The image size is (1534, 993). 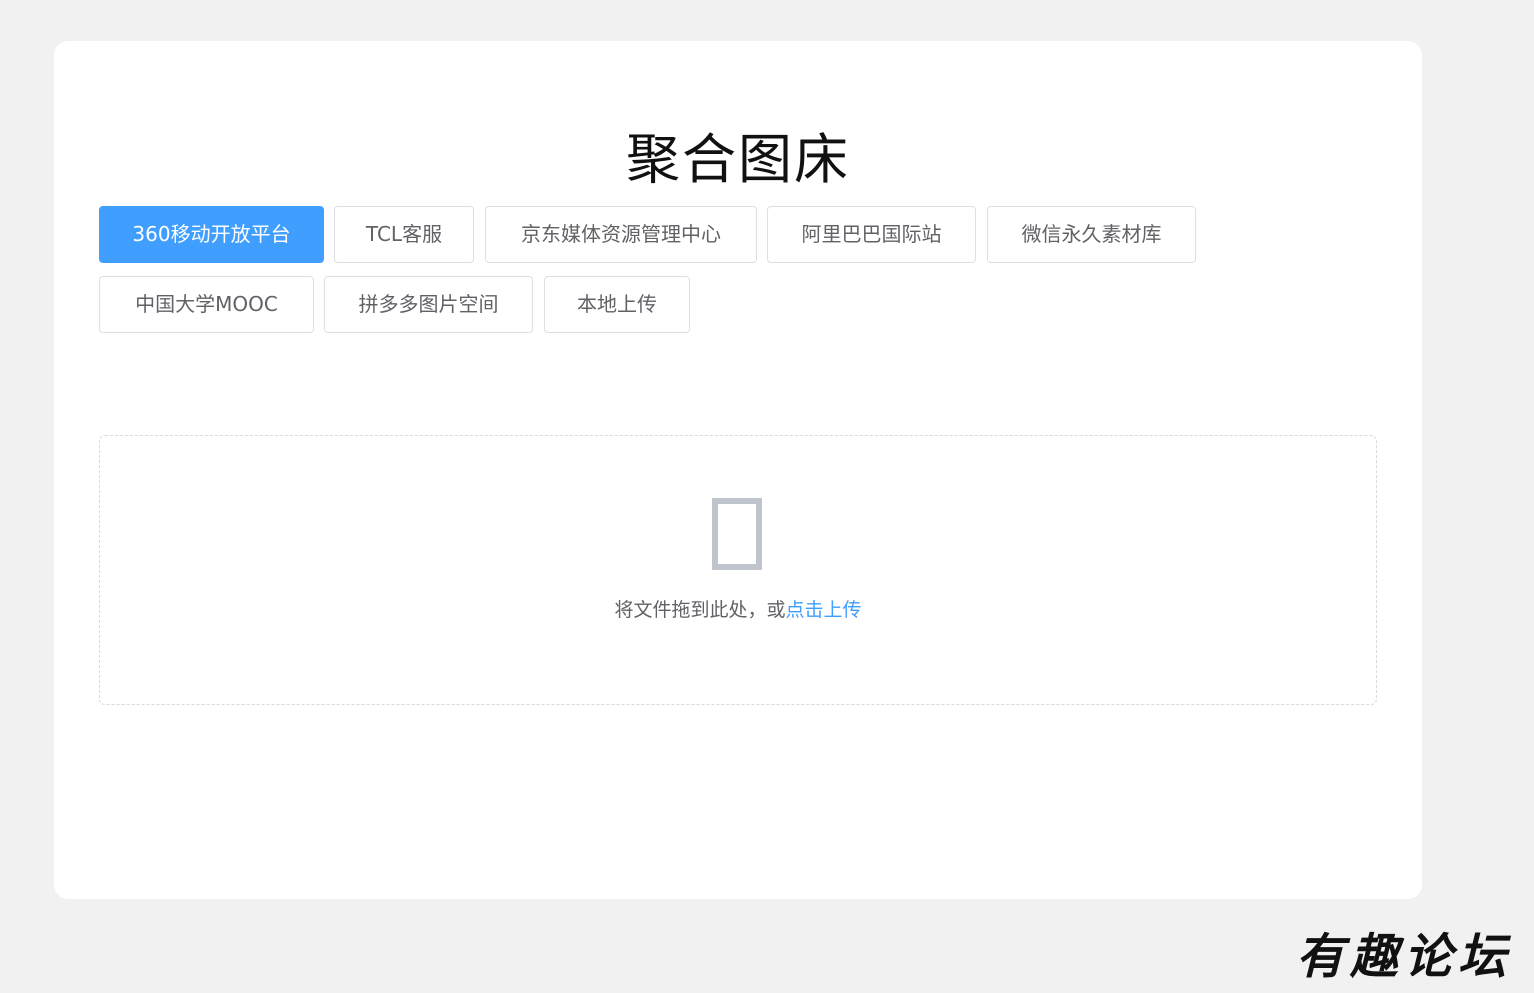 I want to click on upload-prompt: 将文件拖到此处，或点击上传, so click(x=738, y=610).